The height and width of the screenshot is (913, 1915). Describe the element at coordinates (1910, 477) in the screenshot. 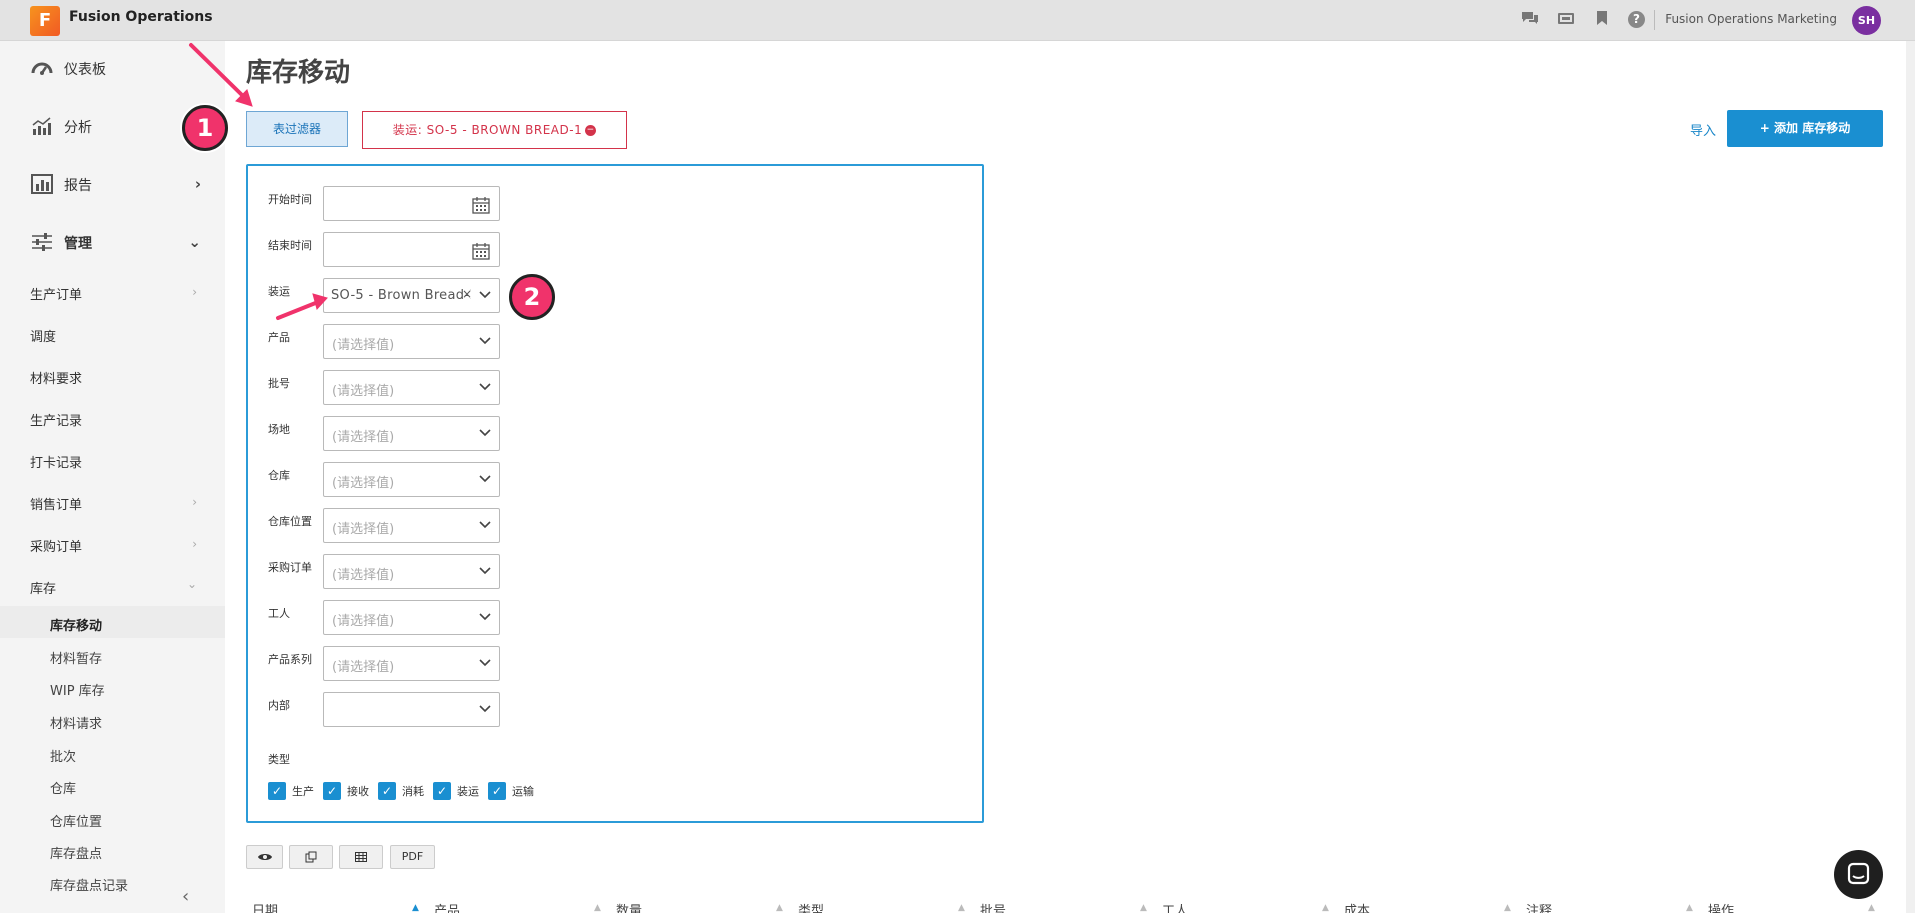

I see `scrollbar` at that location.